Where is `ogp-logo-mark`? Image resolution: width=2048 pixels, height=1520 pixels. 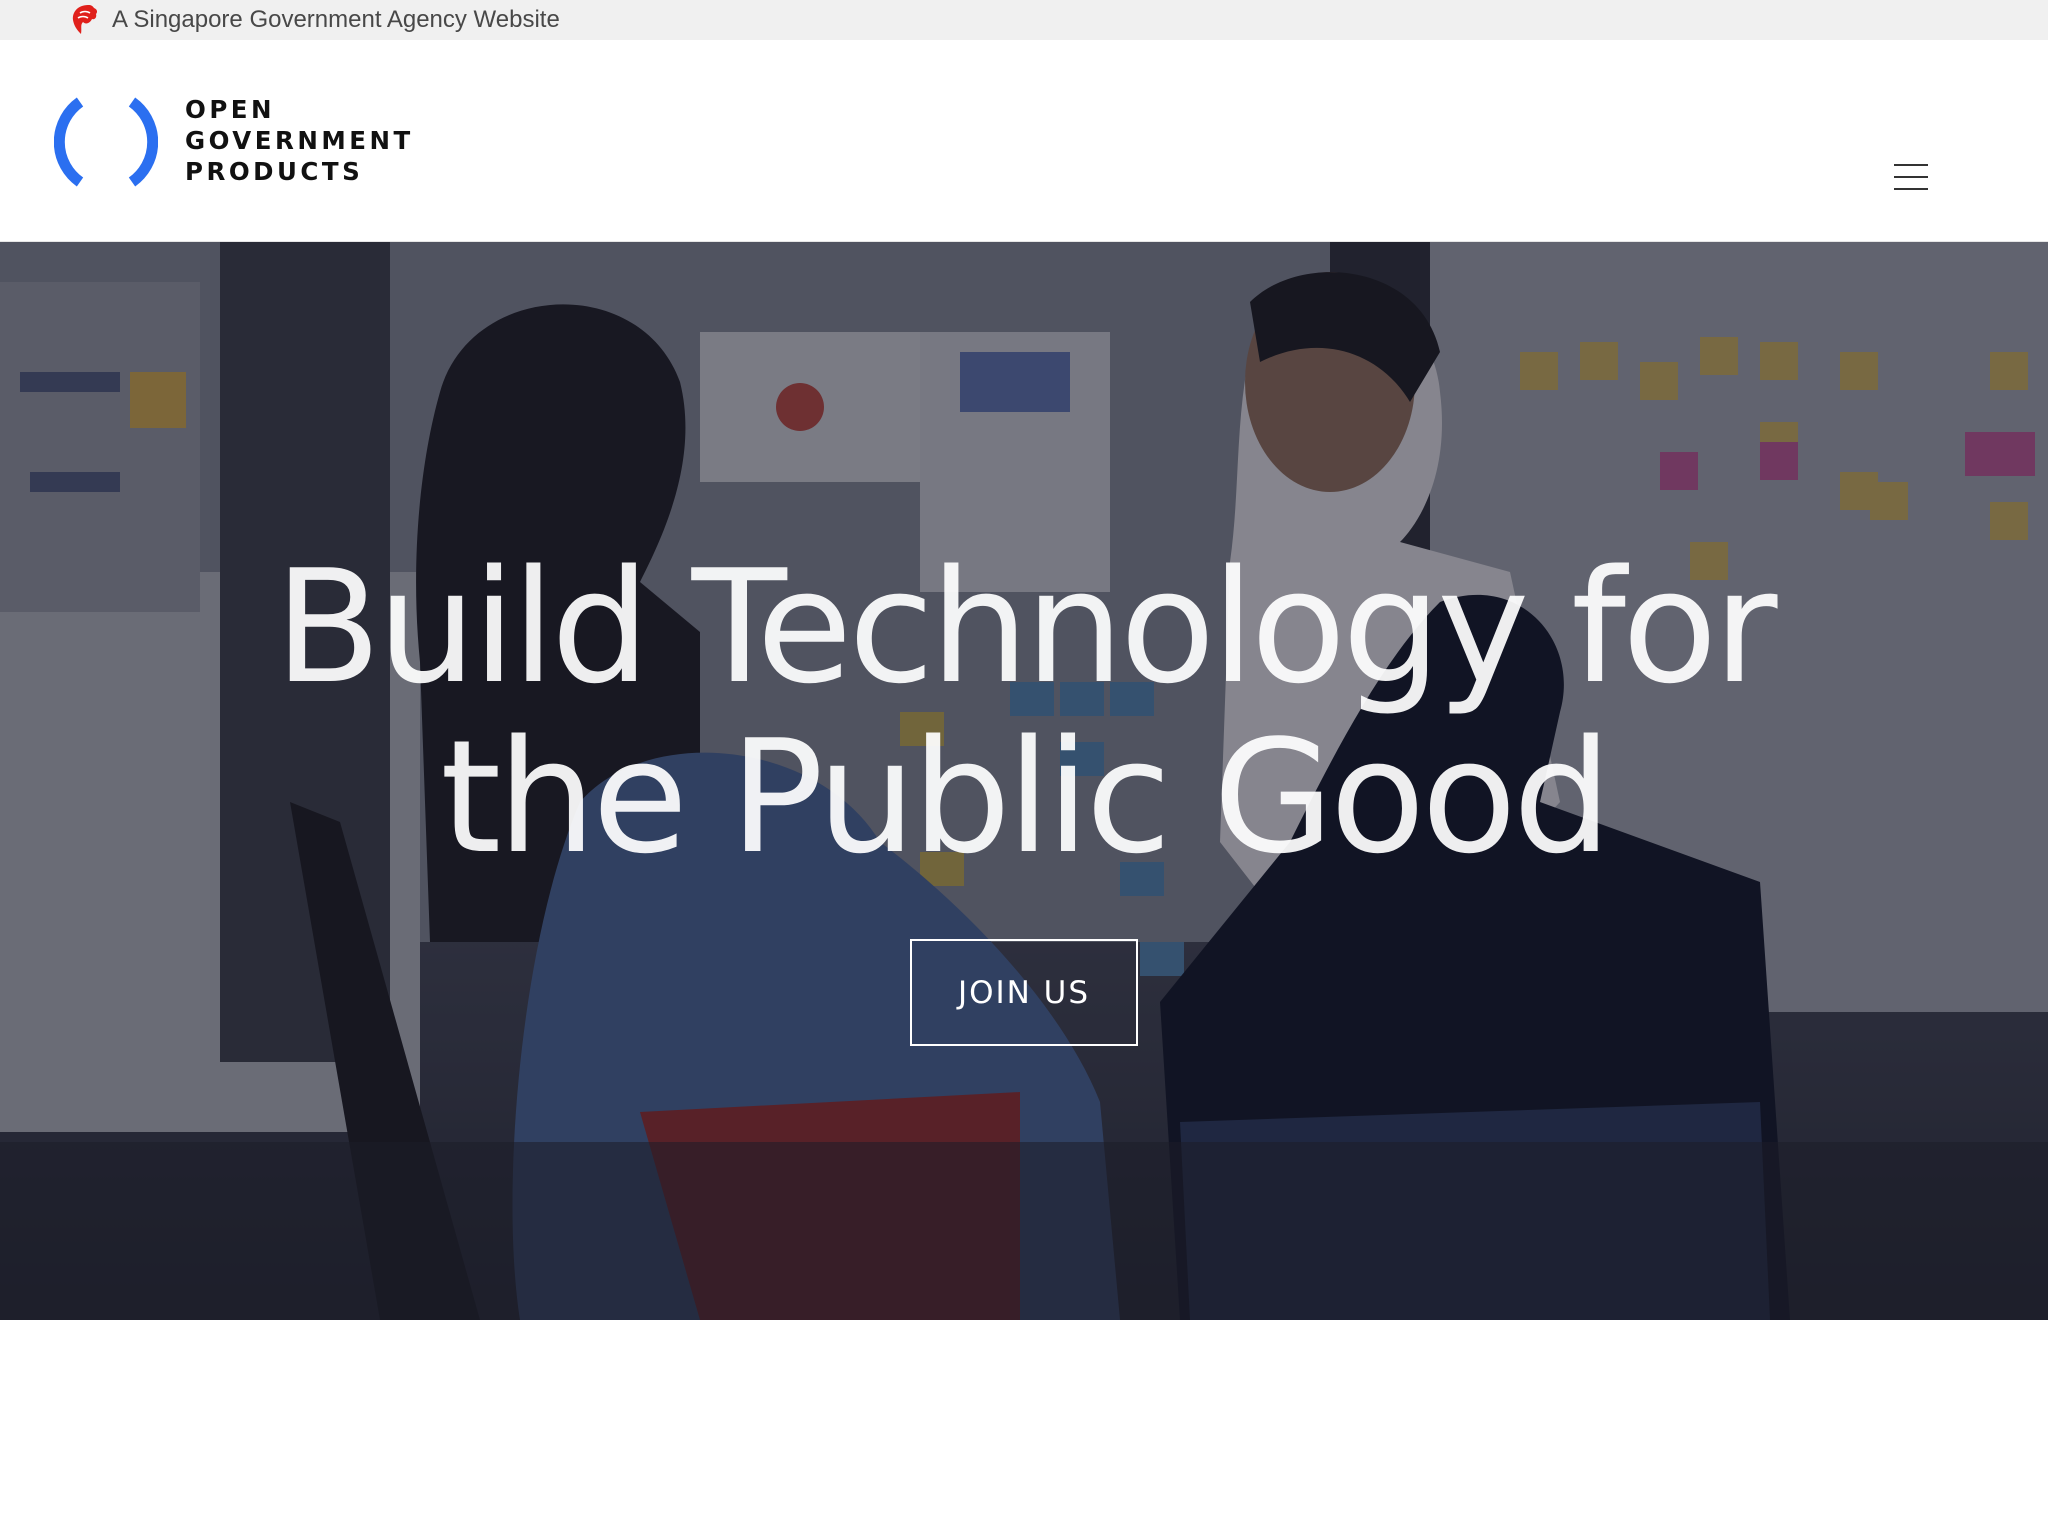 ogp-logo-mark is located at coordinates (106, 142).